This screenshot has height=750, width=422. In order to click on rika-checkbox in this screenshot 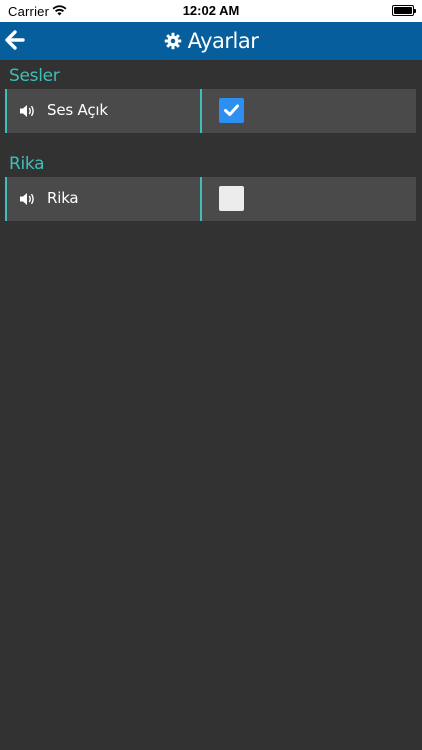, I will do `click(231, 198)`.